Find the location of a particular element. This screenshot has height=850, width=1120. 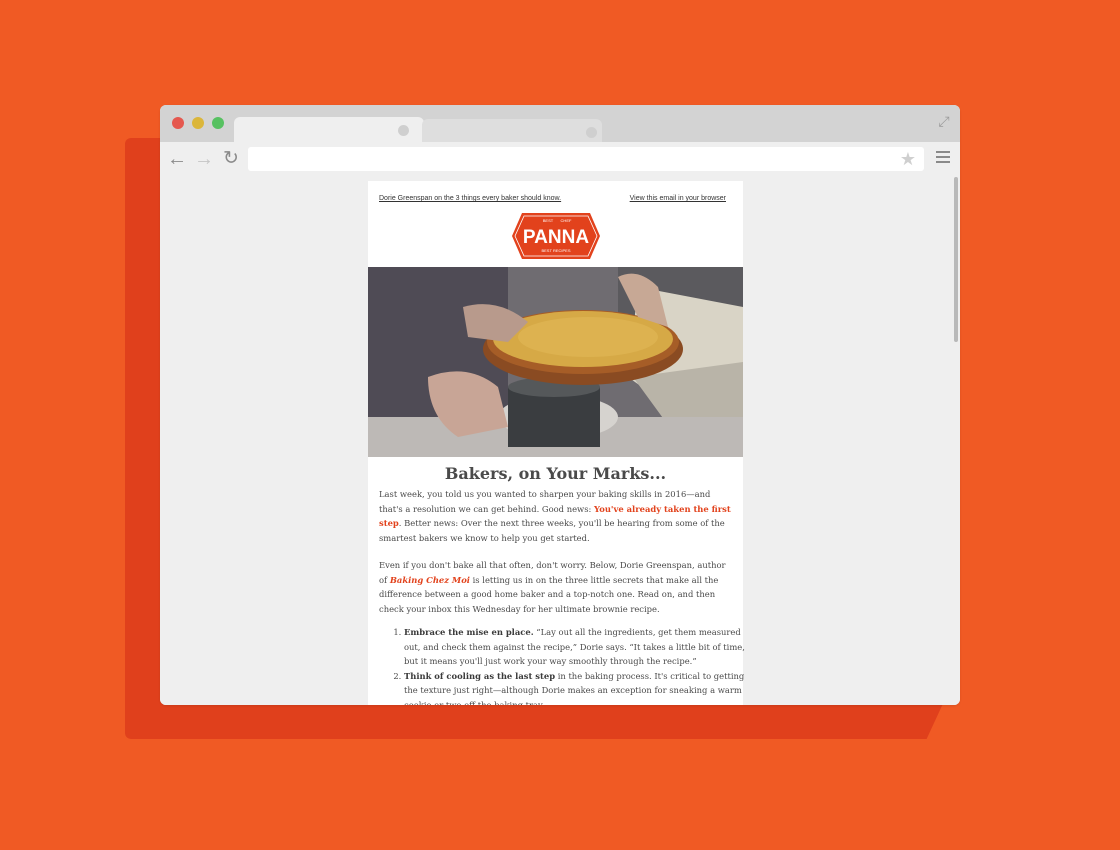

maximize-window-button is located at coordinates (218, 123).